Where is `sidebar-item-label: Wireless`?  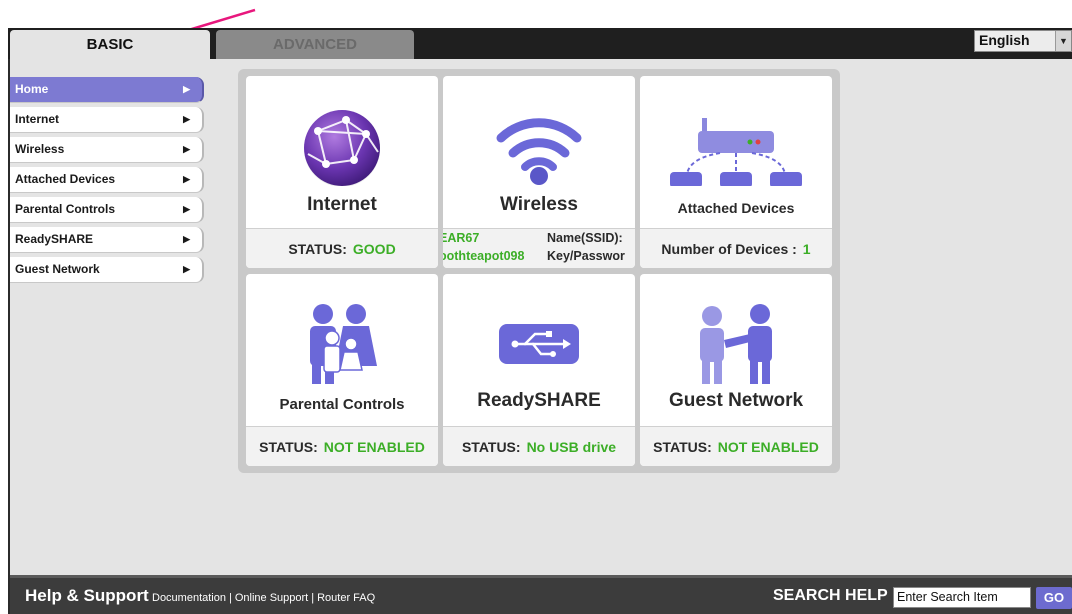
sidebar-item-label: Wireless is located at coordinates (40, 149).